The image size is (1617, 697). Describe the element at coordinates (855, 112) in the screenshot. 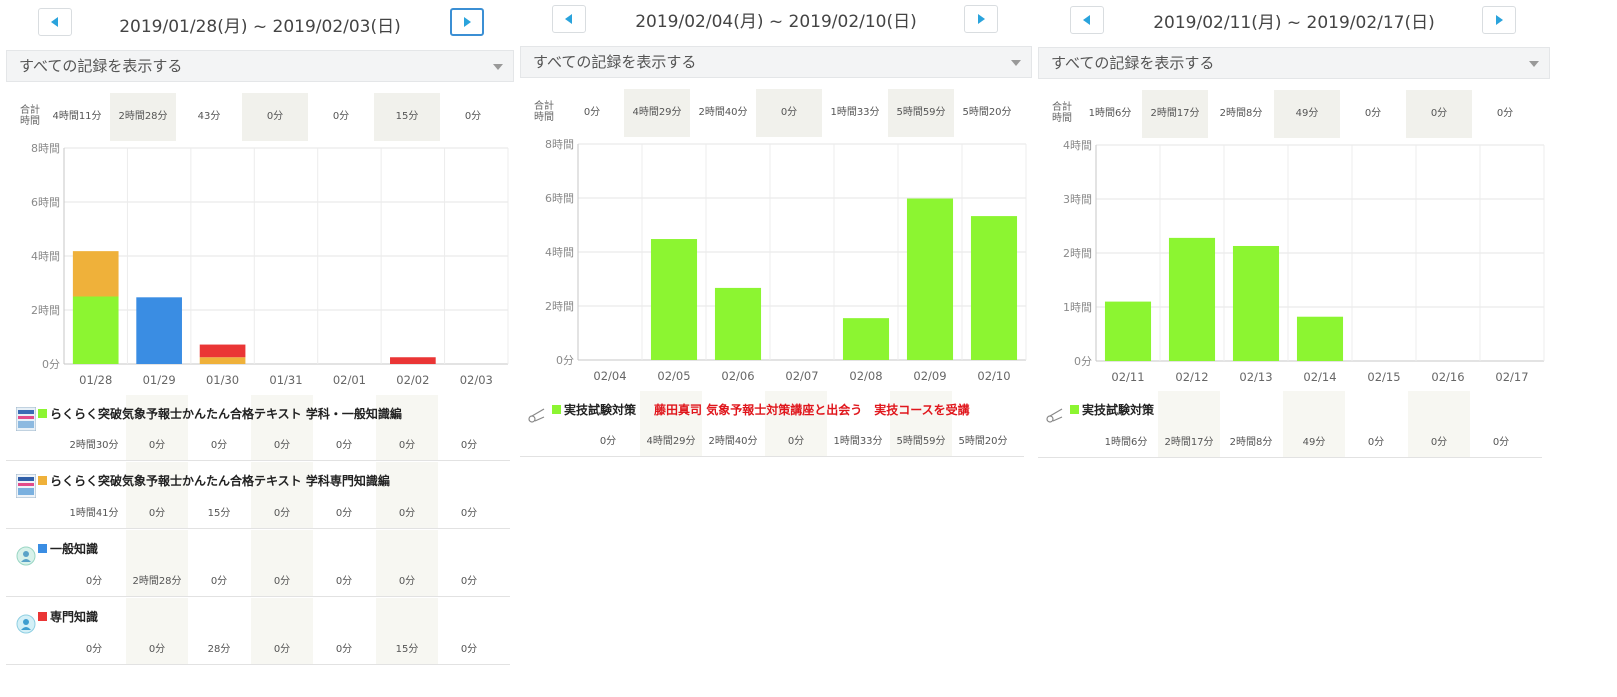

I see `total-cell: 1時間33分` at that location.